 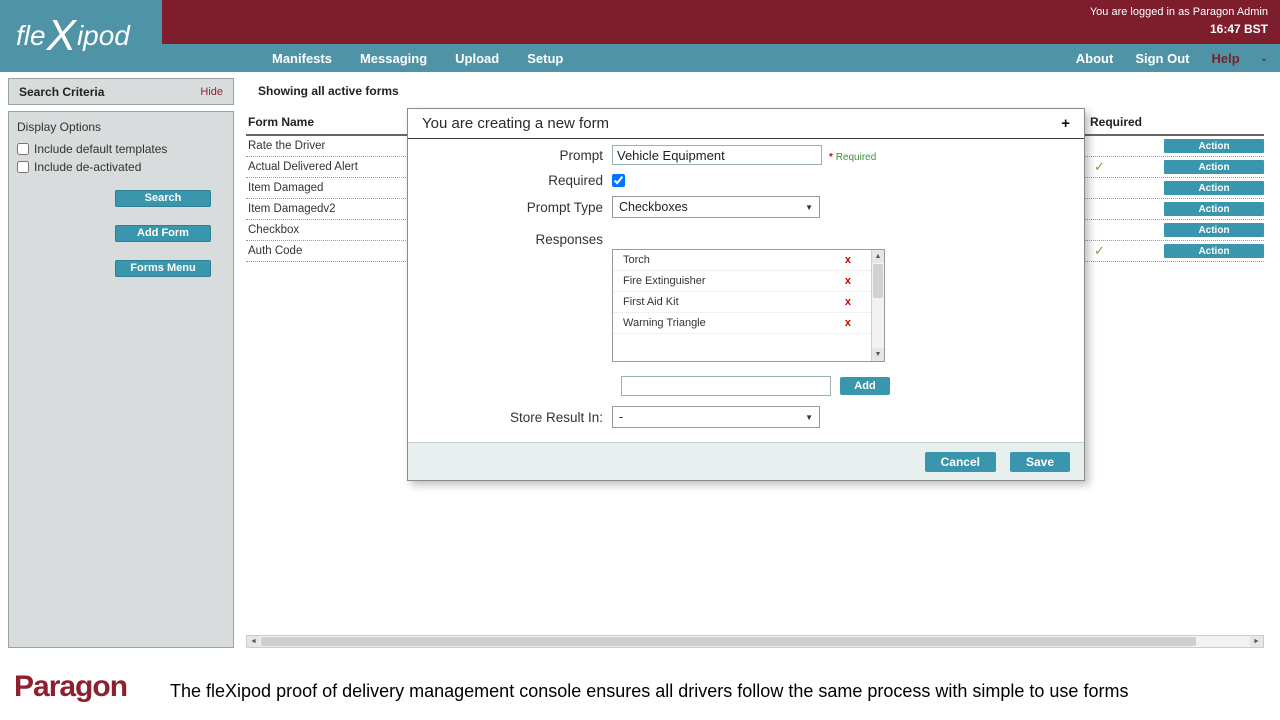 I want to click on checkbox-label: Include default templates, so click(x=101, y=149).